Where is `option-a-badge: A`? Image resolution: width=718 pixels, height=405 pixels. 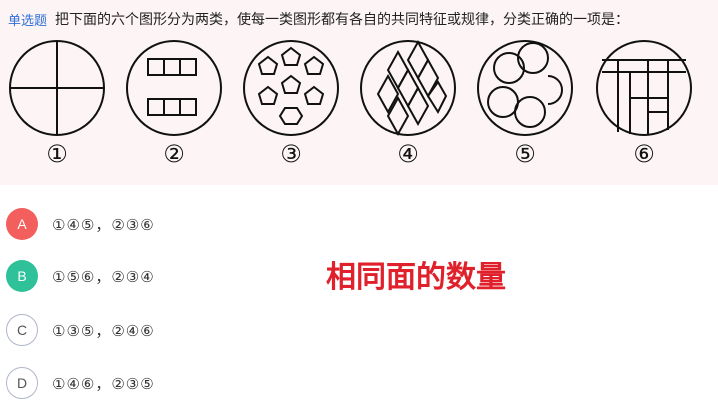
option-a-badge: A is located at coordinates (22, 224).